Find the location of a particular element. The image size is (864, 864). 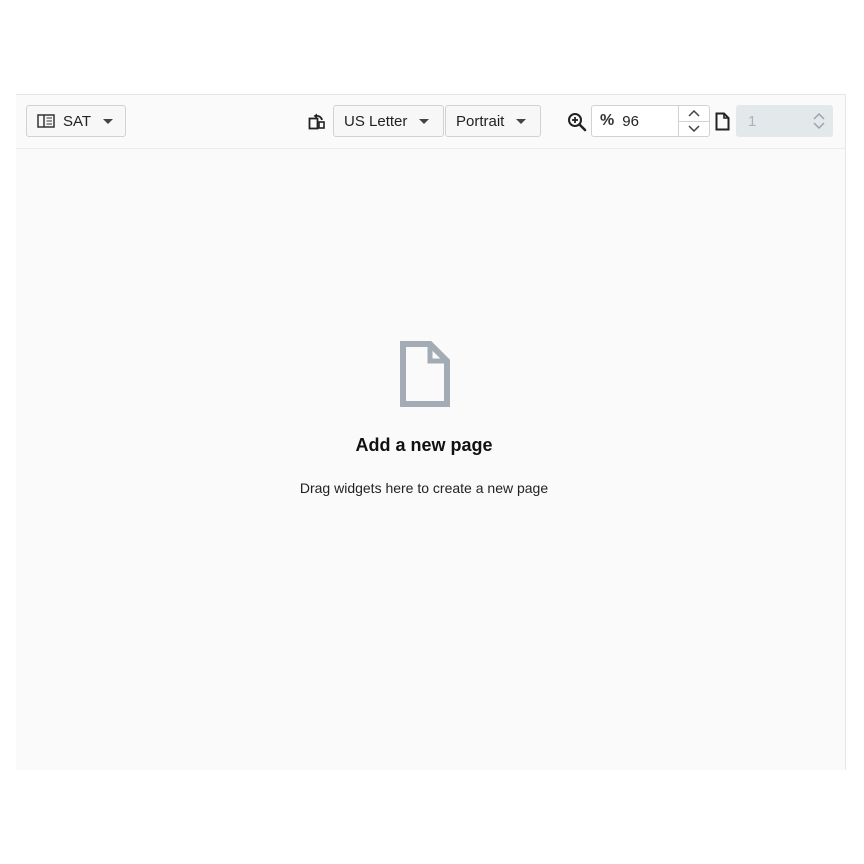

editor-toolbar: SAT US Letter Portrait % 96 1 is located at coordinates (430, 122).